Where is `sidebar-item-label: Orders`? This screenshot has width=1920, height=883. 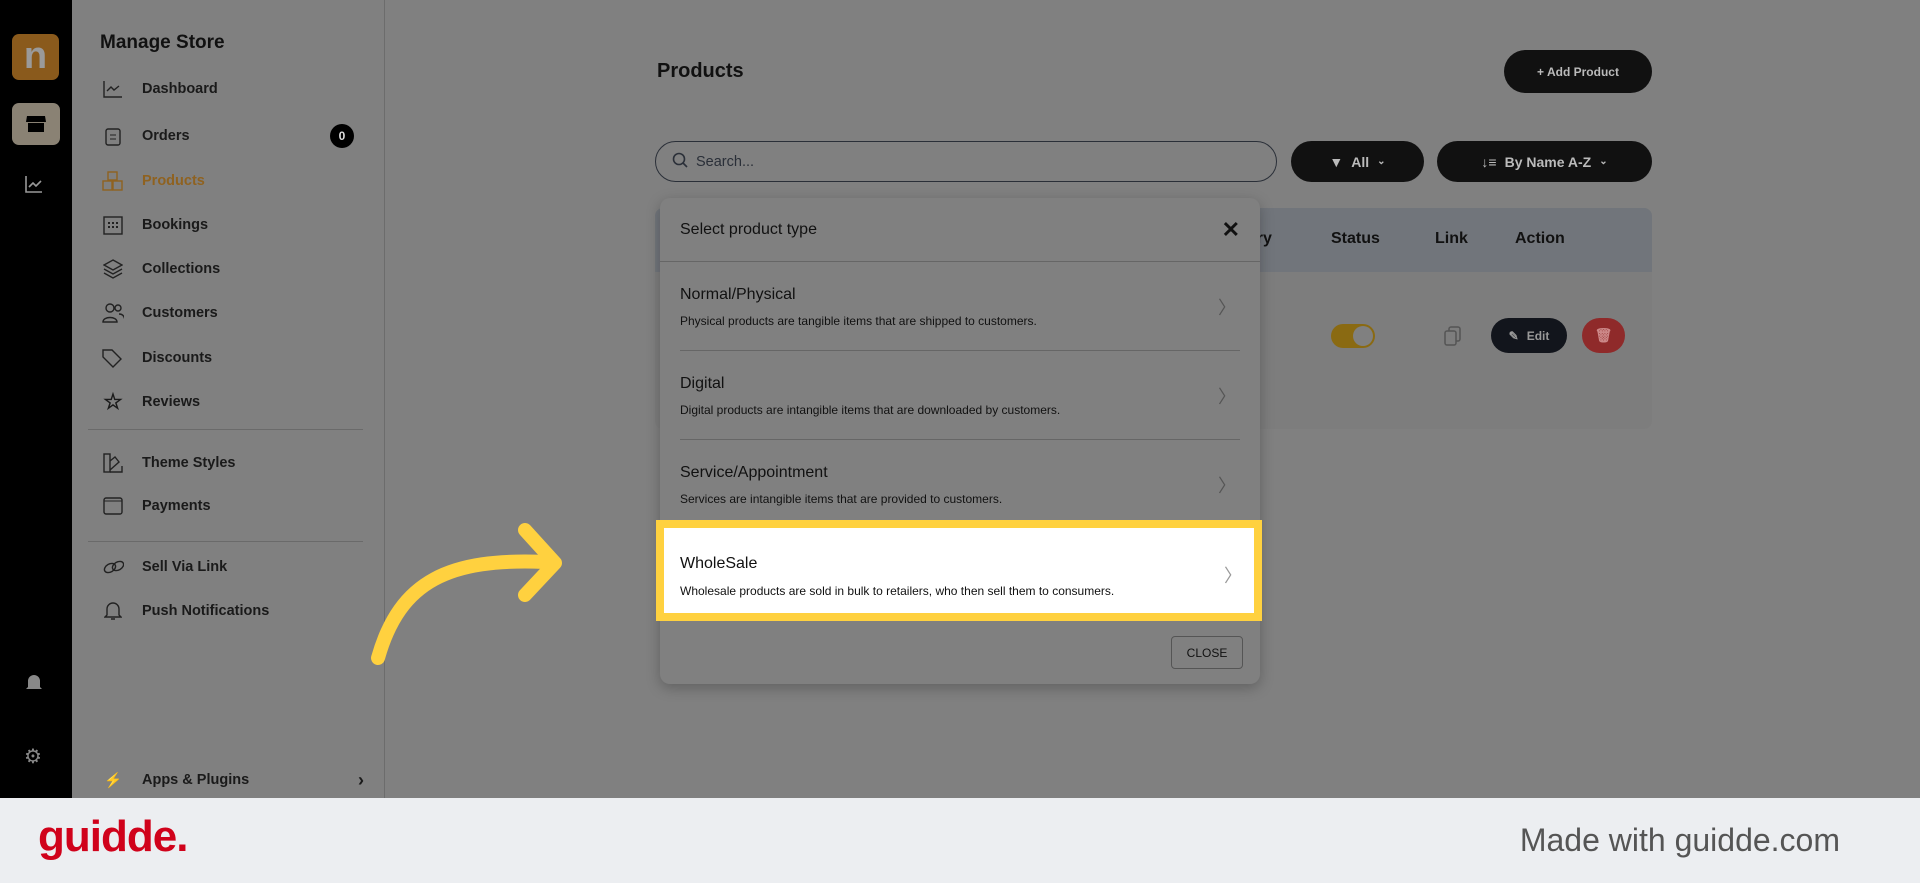
sidebar-item-label: Orders is located at coordinates (166, 136).